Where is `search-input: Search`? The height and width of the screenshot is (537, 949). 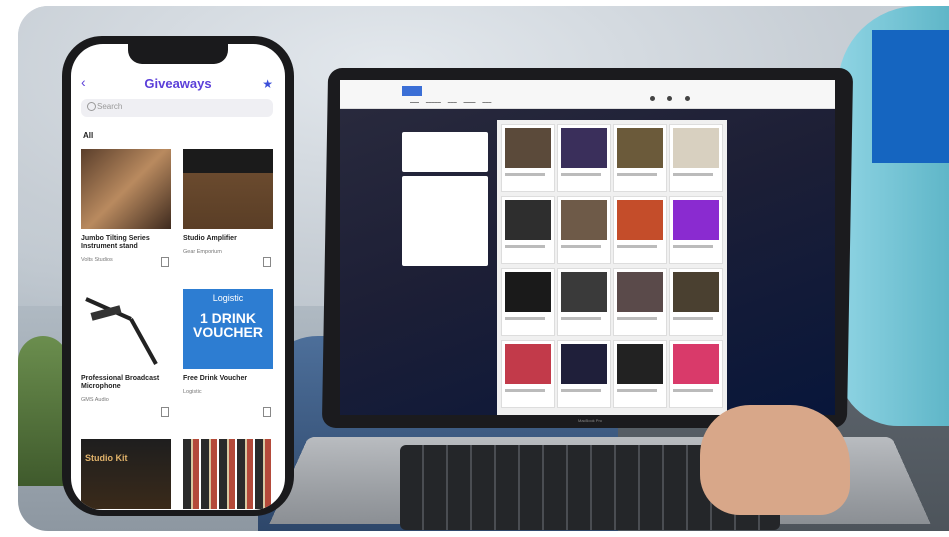
search-input: Search is located at coordinates (177, 108).